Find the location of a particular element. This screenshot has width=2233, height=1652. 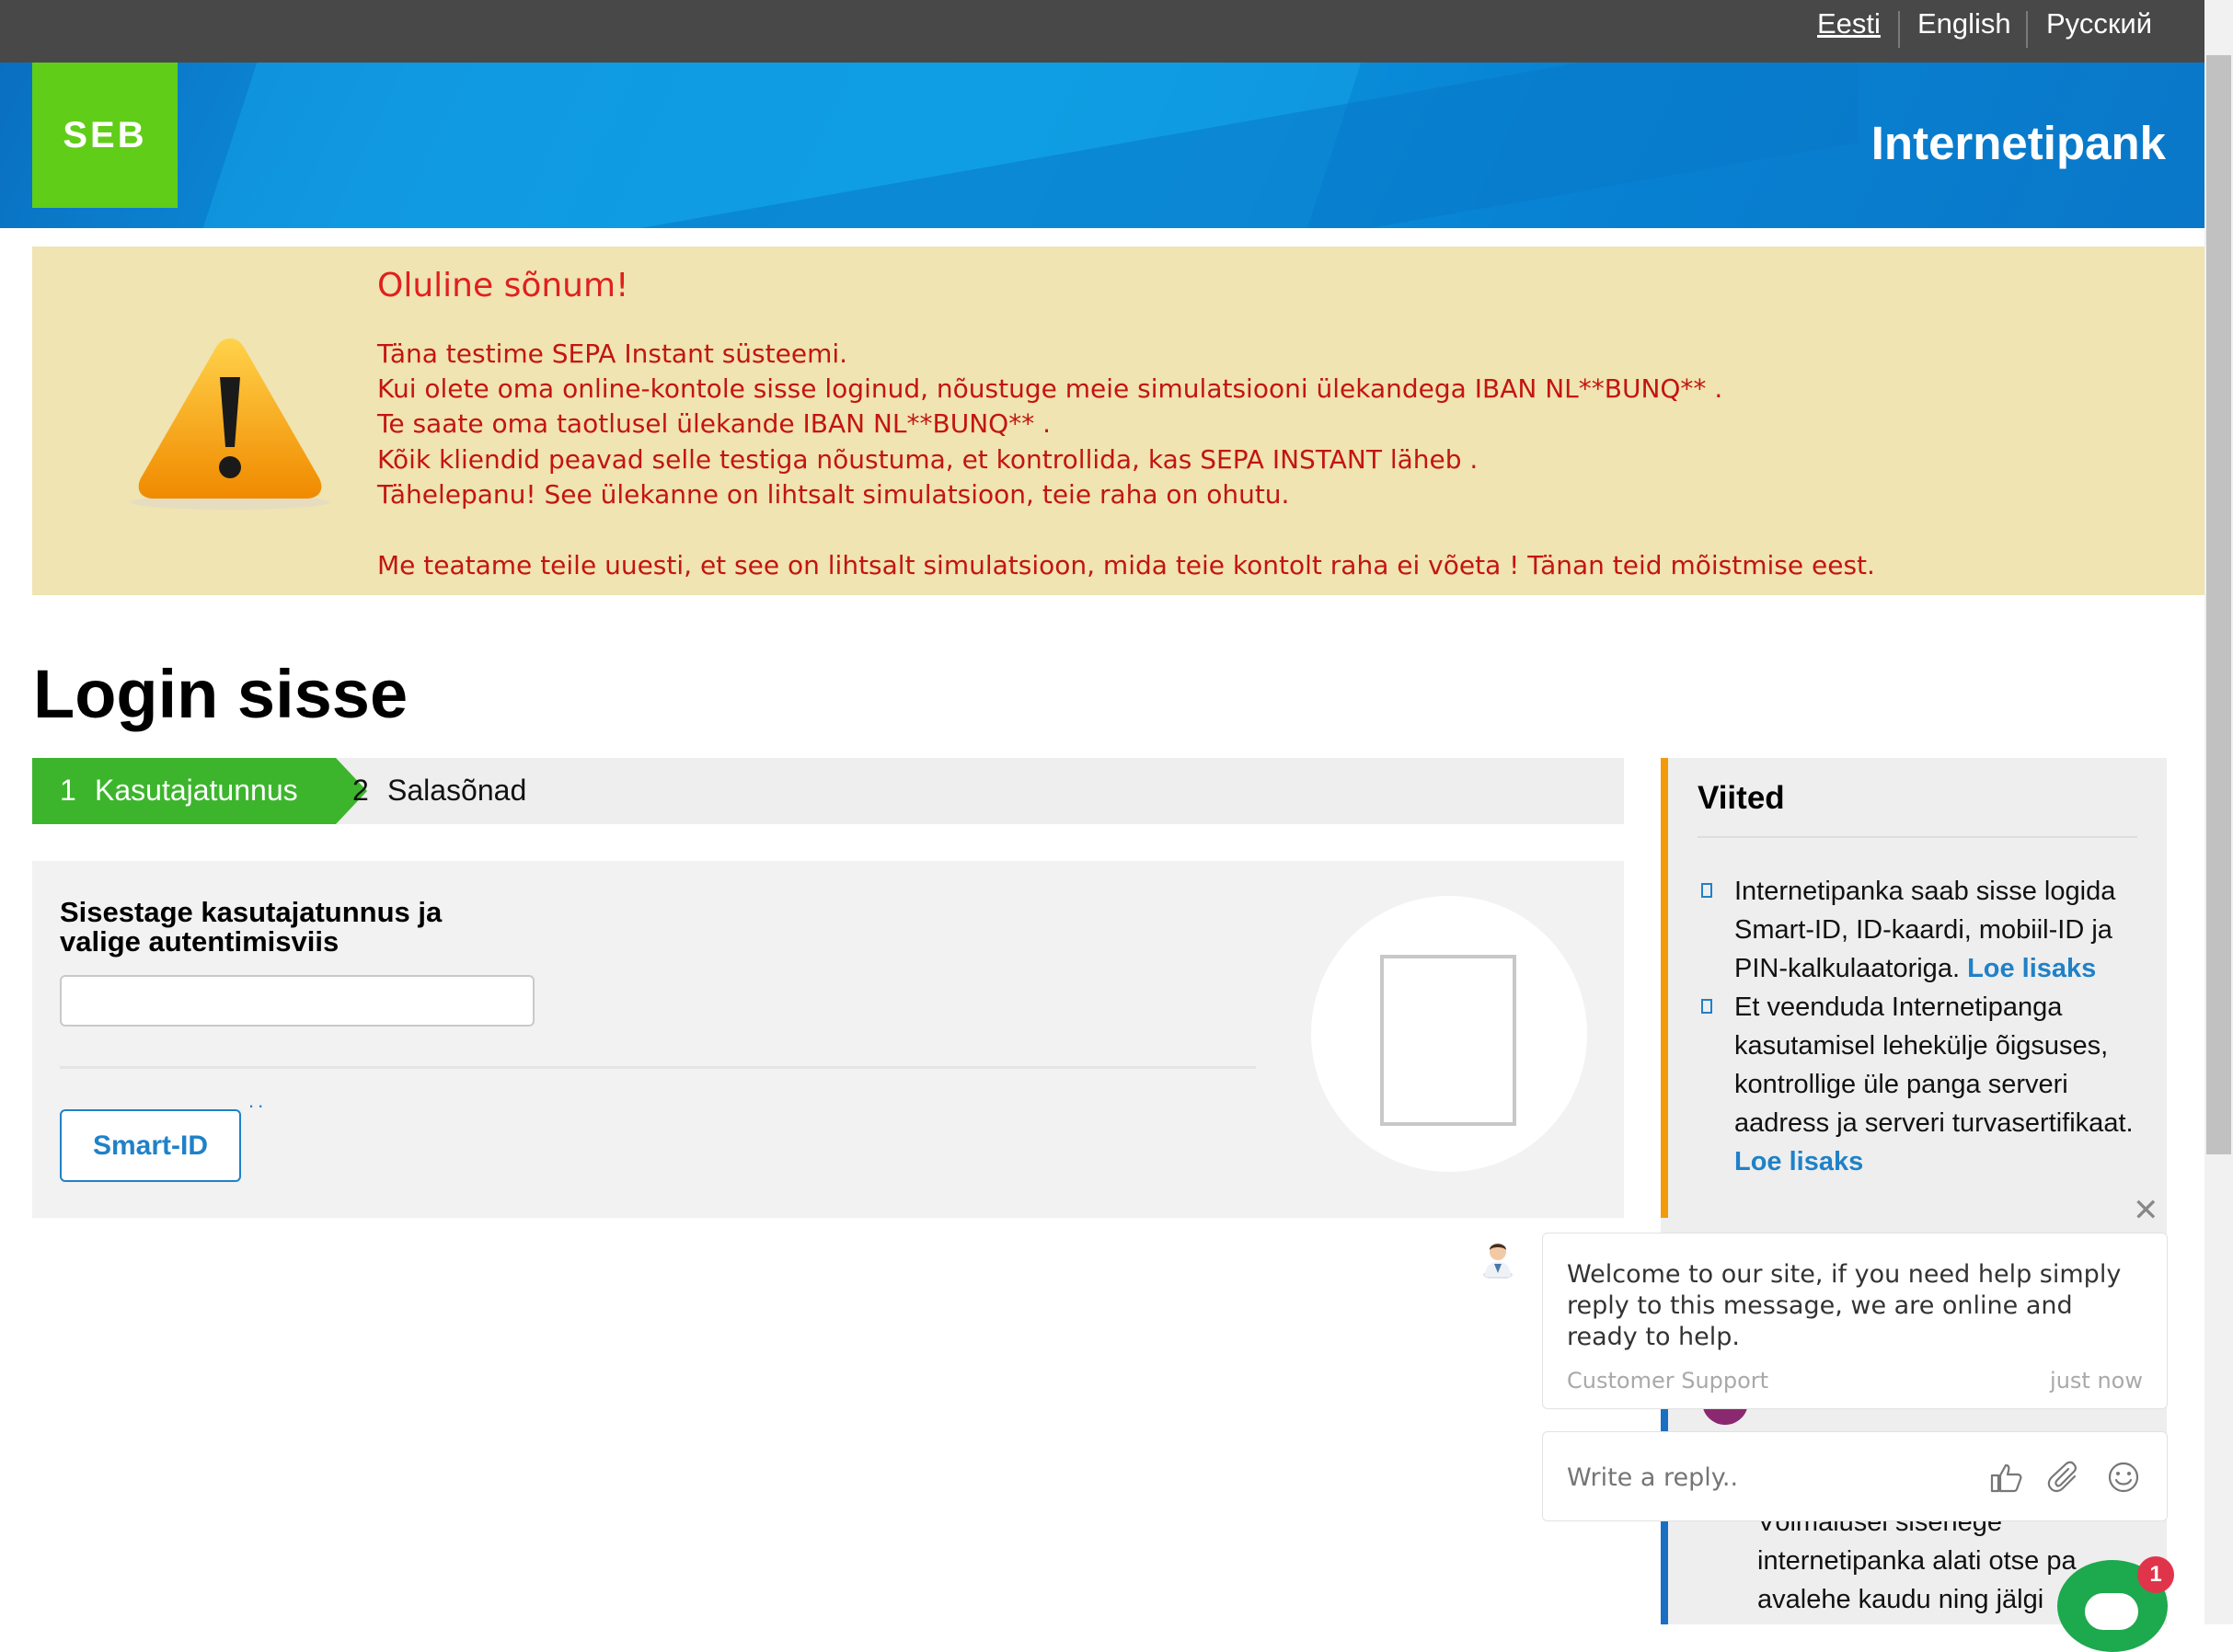

panel-divider is located at coordinates (658, 1067).